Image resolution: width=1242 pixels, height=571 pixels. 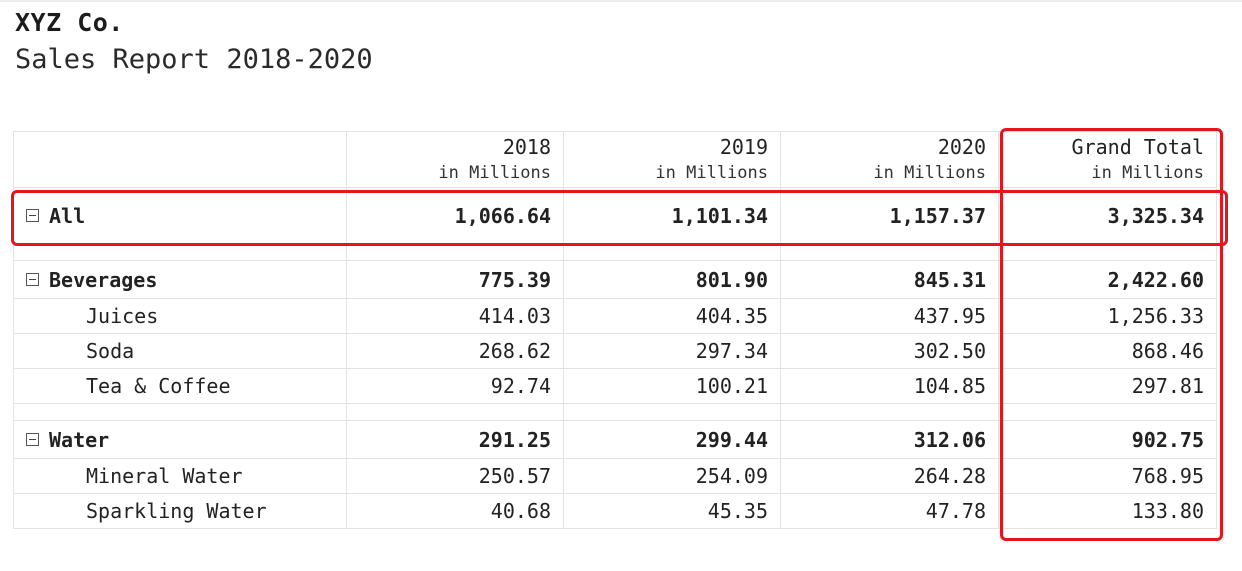 I want to click on value-cell: 1,256.33, so click(x=1107, y=316).